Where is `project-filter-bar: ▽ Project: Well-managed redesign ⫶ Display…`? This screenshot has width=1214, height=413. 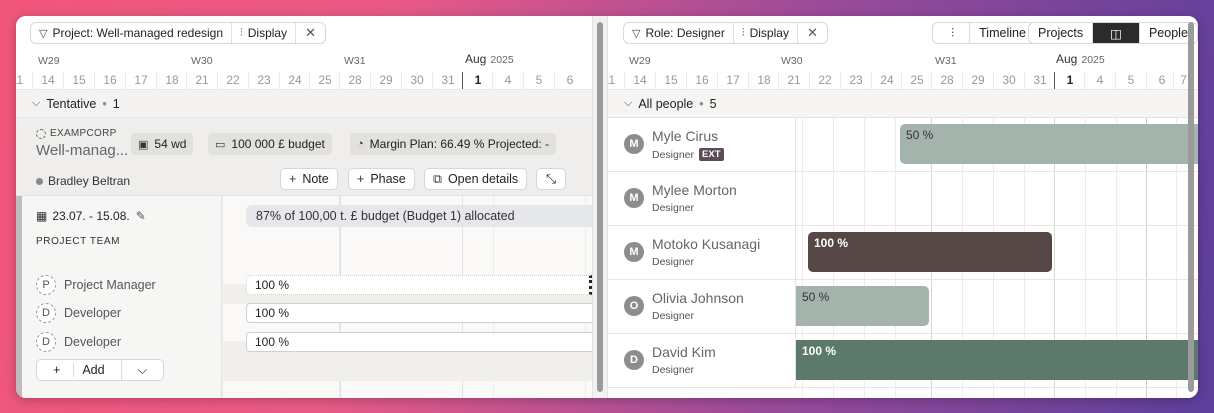 project-filter-bar: ▽ Project: Well-managed redesign ⫶ Display… is located at coordinates (178, 33).